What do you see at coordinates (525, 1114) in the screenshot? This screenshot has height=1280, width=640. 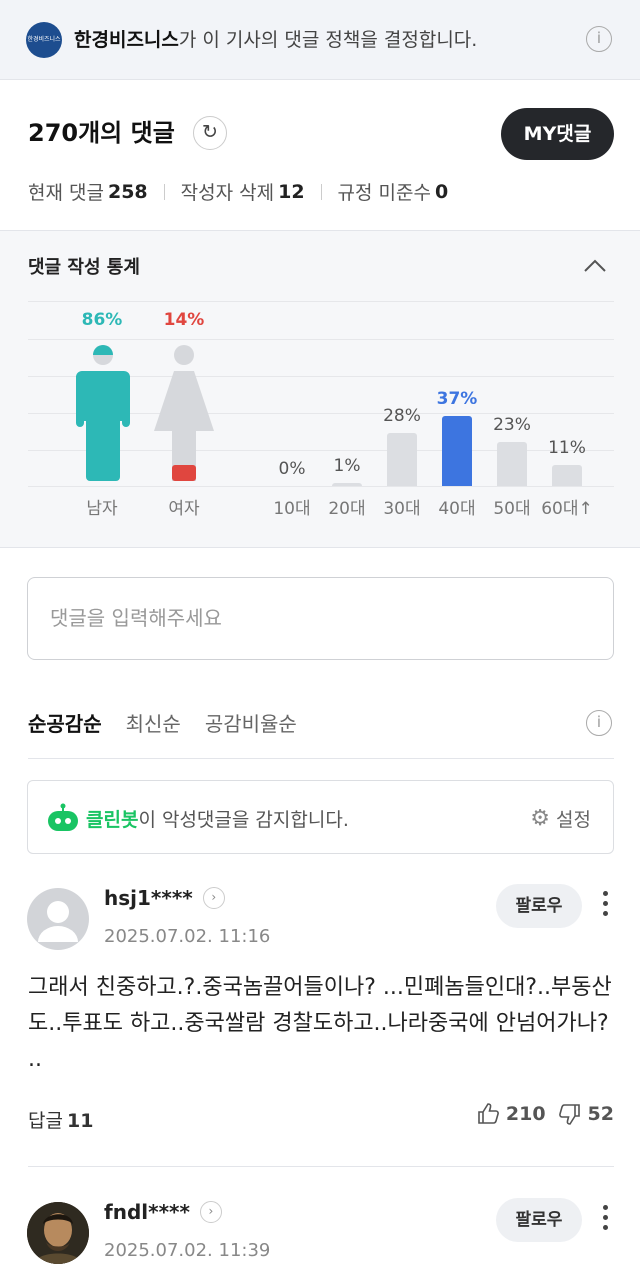 I see `like-count: 210` at bounding box center [525, 1114].